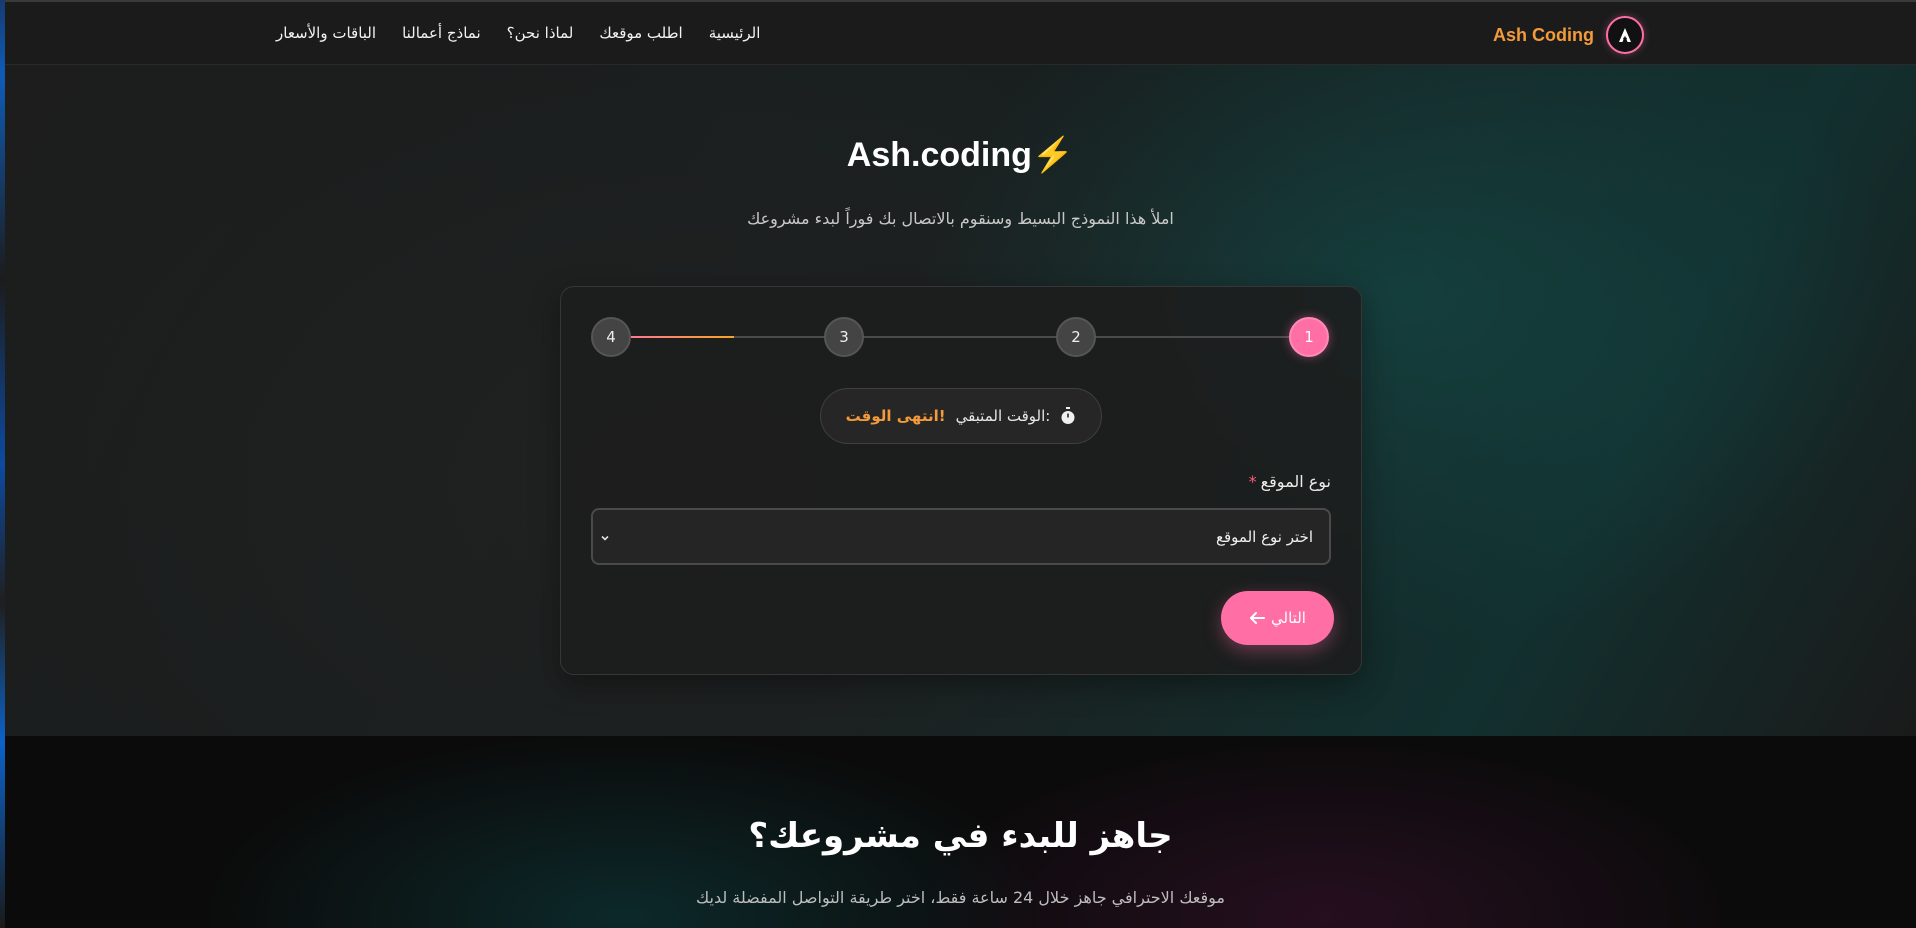 Image resolution: width=1916 pixels, height=928 pixels. I want to click on step-number: 1, so click(1309, 337).